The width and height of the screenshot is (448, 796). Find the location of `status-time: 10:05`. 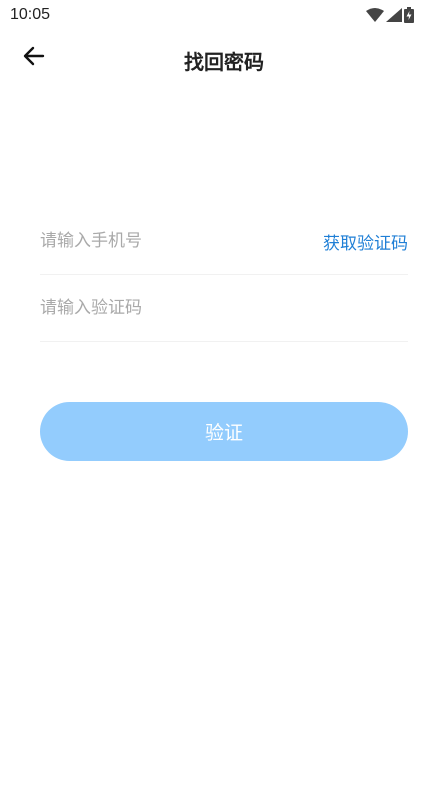

status-time: 10:05 is located at coordinates (30, 14).